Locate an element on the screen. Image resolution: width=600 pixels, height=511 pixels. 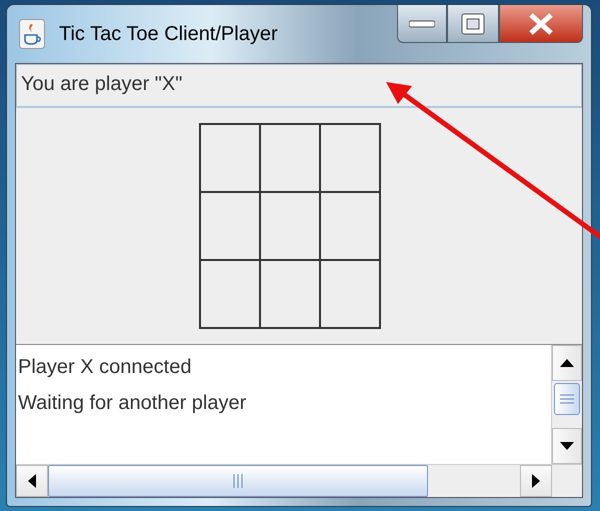
scroll-left-button is located at coordinates (32, 481).